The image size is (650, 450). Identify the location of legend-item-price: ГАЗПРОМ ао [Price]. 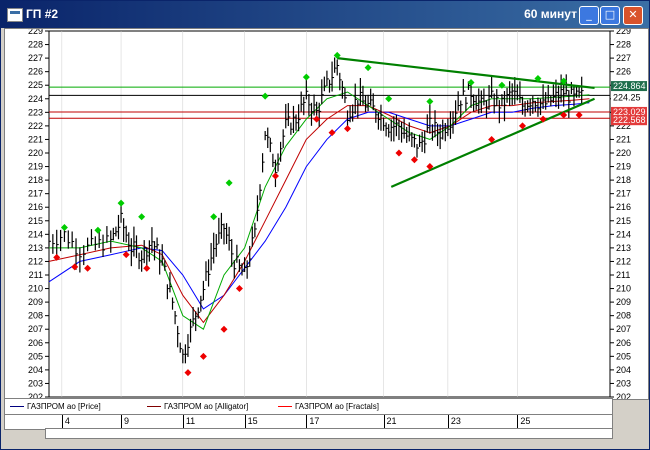
(55, 406).